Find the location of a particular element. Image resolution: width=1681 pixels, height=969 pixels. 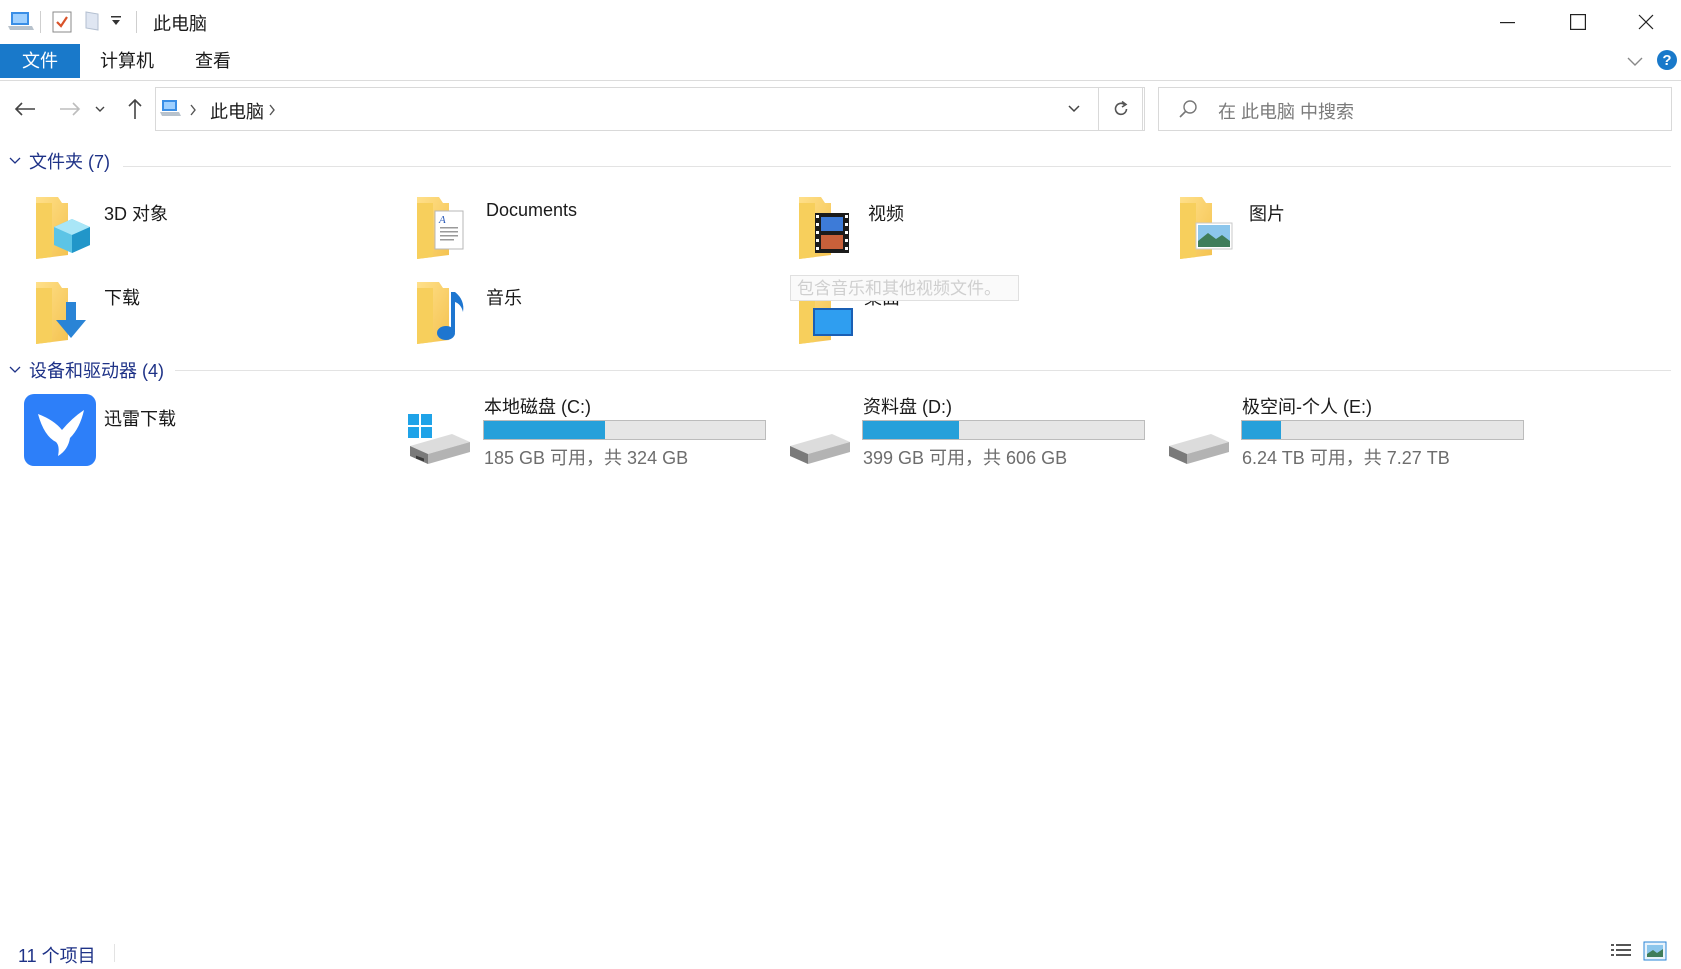

refresh-icon is located at coordinates (1120, 108).